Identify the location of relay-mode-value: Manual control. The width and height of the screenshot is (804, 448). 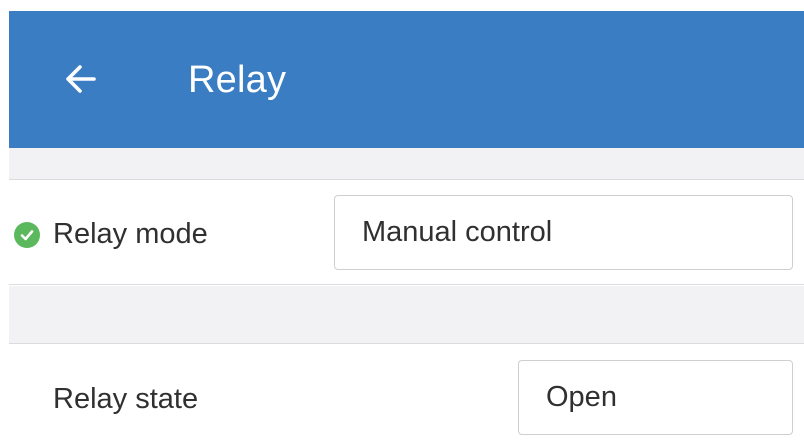
(457, 232).